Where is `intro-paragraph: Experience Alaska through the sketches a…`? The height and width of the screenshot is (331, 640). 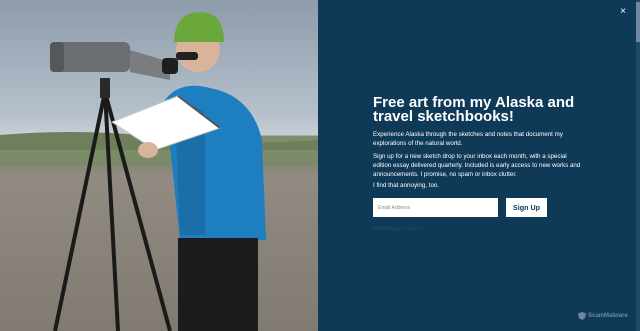 intro-paragraph: Experience Alaska through the sketches a… is located at coordinates (468, 139).